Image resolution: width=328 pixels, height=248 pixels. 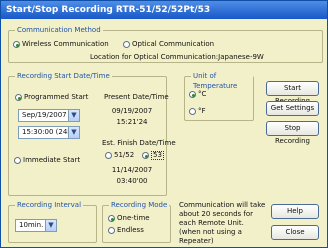 What do you see at coordinates (202, 111) in the screenshot?
I see `fahrenheit-label: °F` at bounding box center [202, 111].